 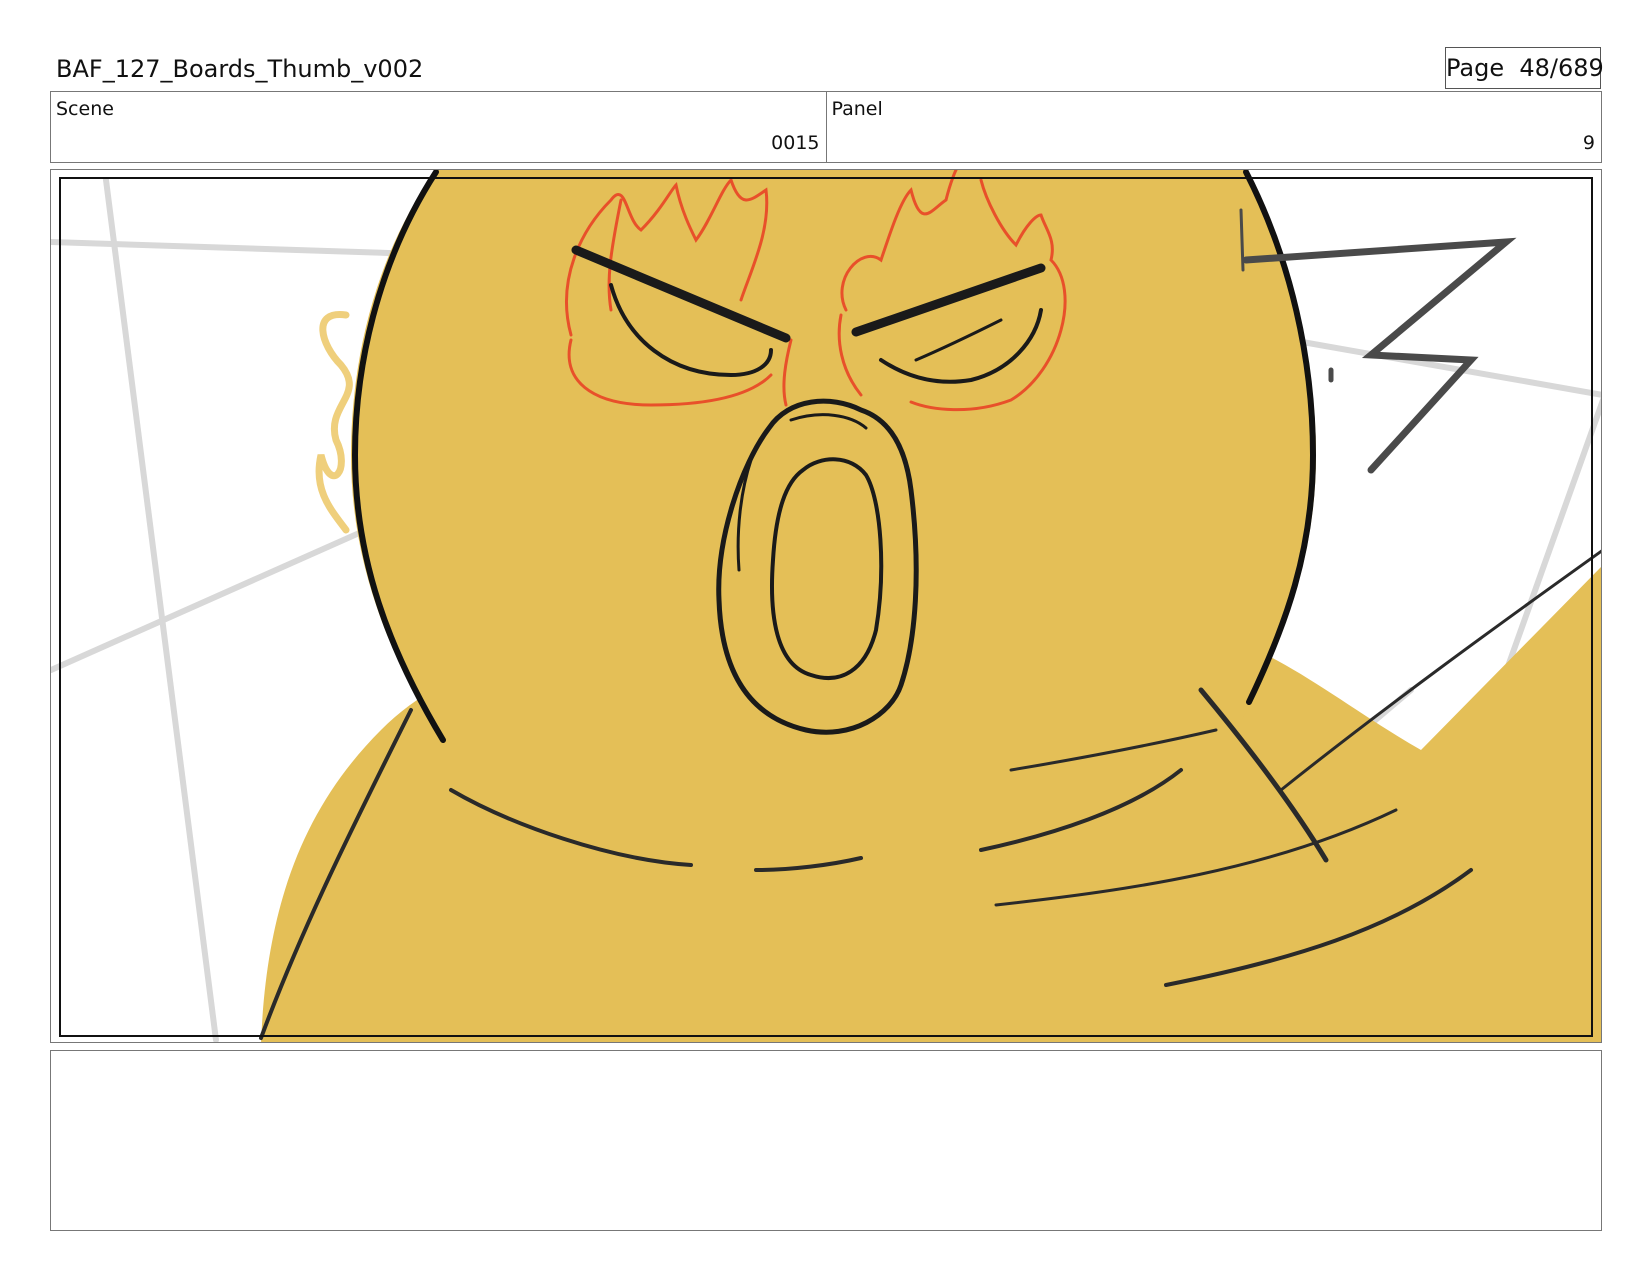 What do you see at coordinates (1588, 143) in the screenshot?
I see `panel-number: 9` at bounding box center [1588, 143].